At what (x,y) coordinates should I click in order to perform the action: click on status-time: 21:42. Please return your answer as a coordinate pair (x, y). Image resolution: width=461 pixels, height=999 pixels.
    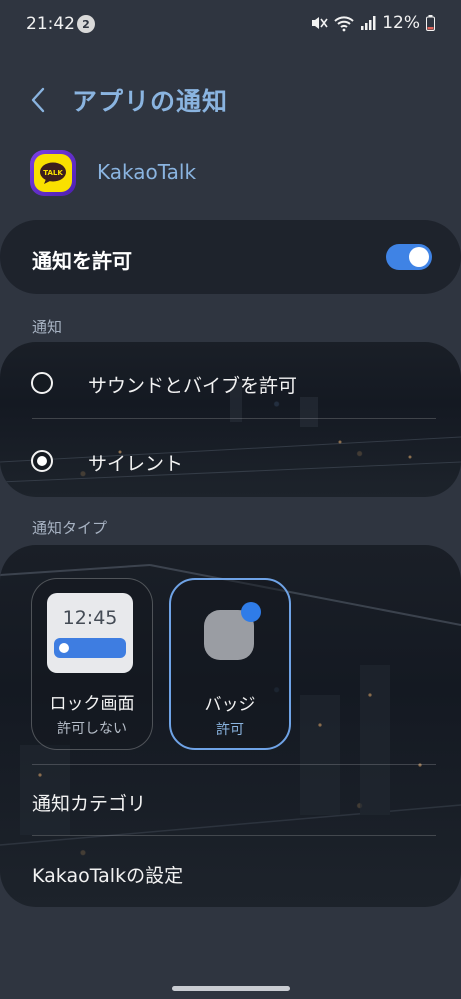
    Looking at the image, I should click on (50, 24).